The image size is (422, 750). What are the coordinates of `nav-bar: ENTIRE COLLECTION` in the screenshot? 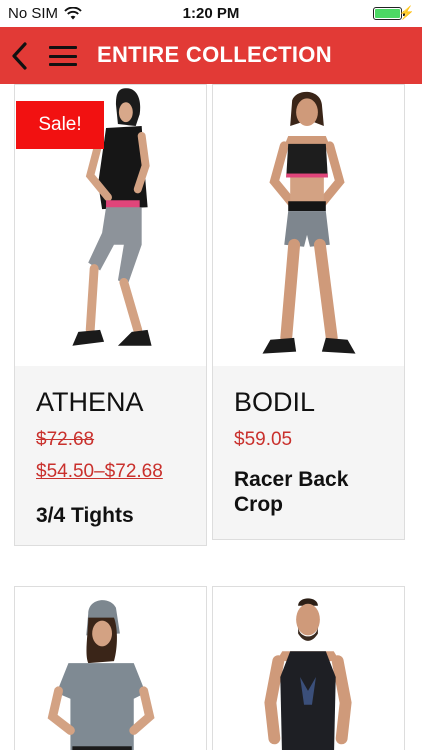 It's located at (211, 55).